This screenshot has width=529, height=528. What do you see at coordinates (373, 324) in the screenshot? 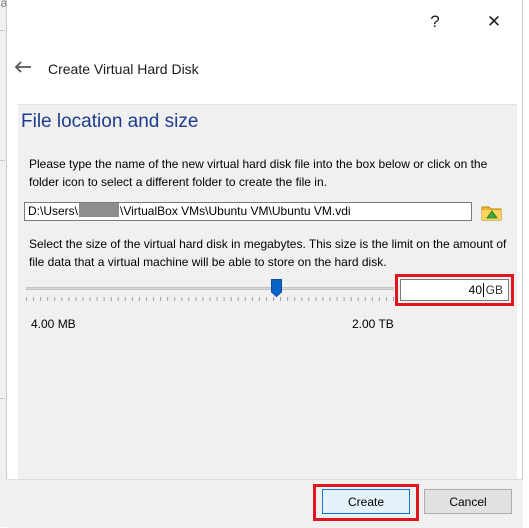
I see `slider-max-label: 2.00 TB` at bounding box center [373, 324].